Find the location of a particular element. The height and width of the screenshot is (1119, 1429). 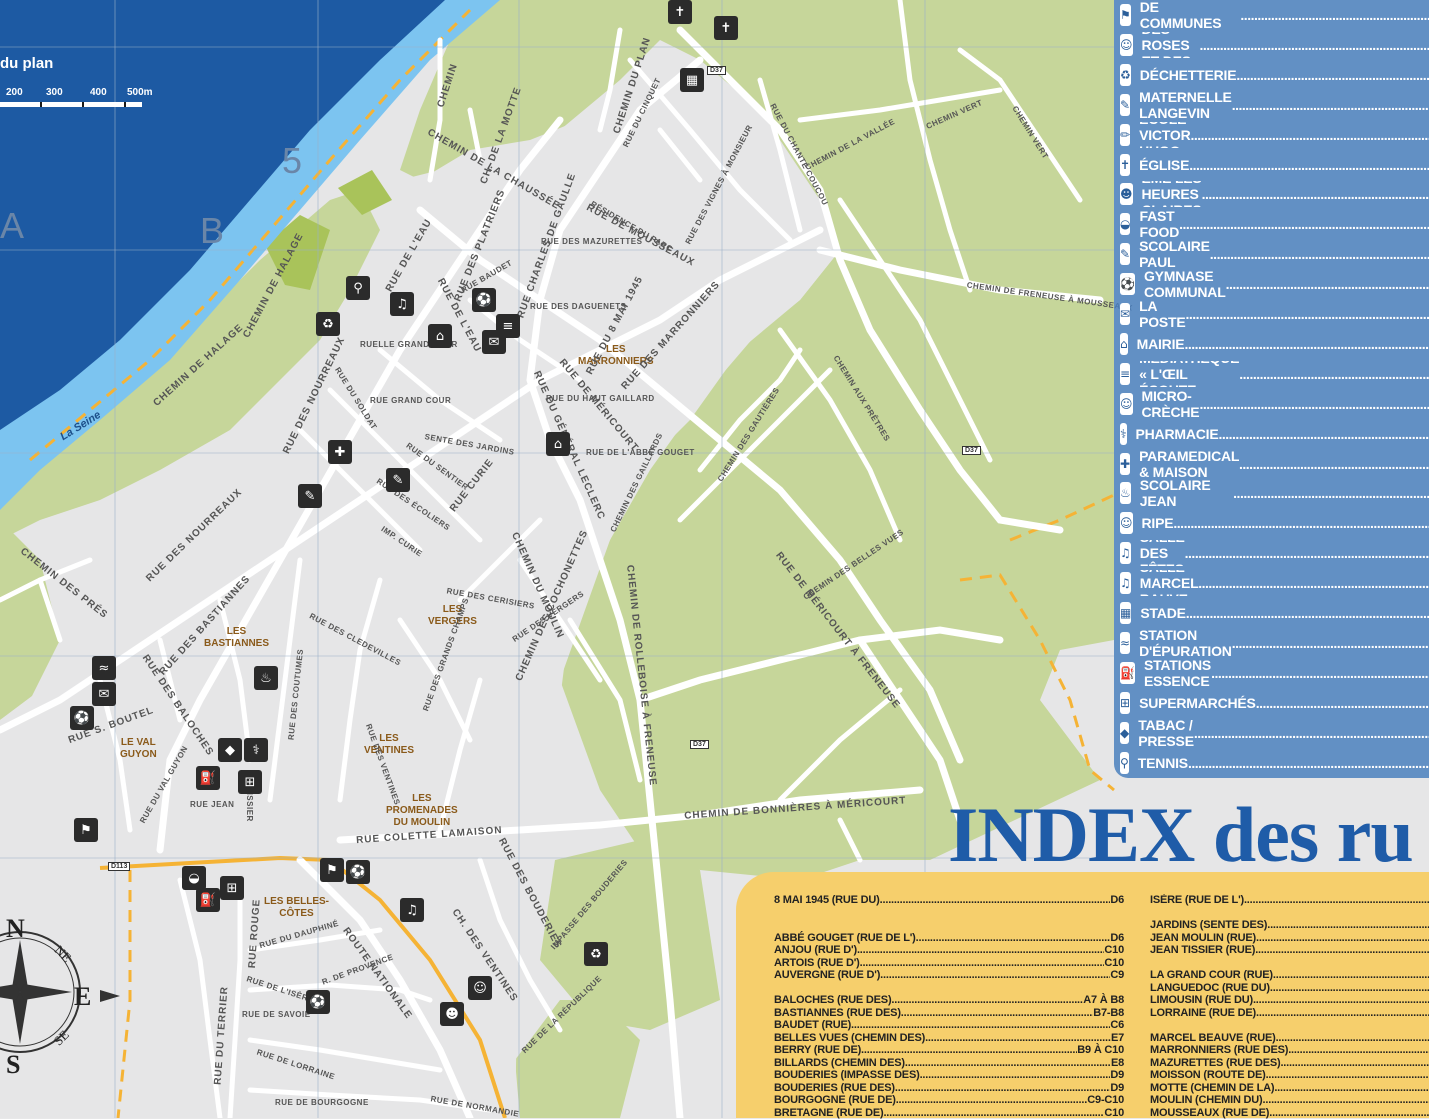

preschool-icon: ✎ is located at coordinates (310, 496).